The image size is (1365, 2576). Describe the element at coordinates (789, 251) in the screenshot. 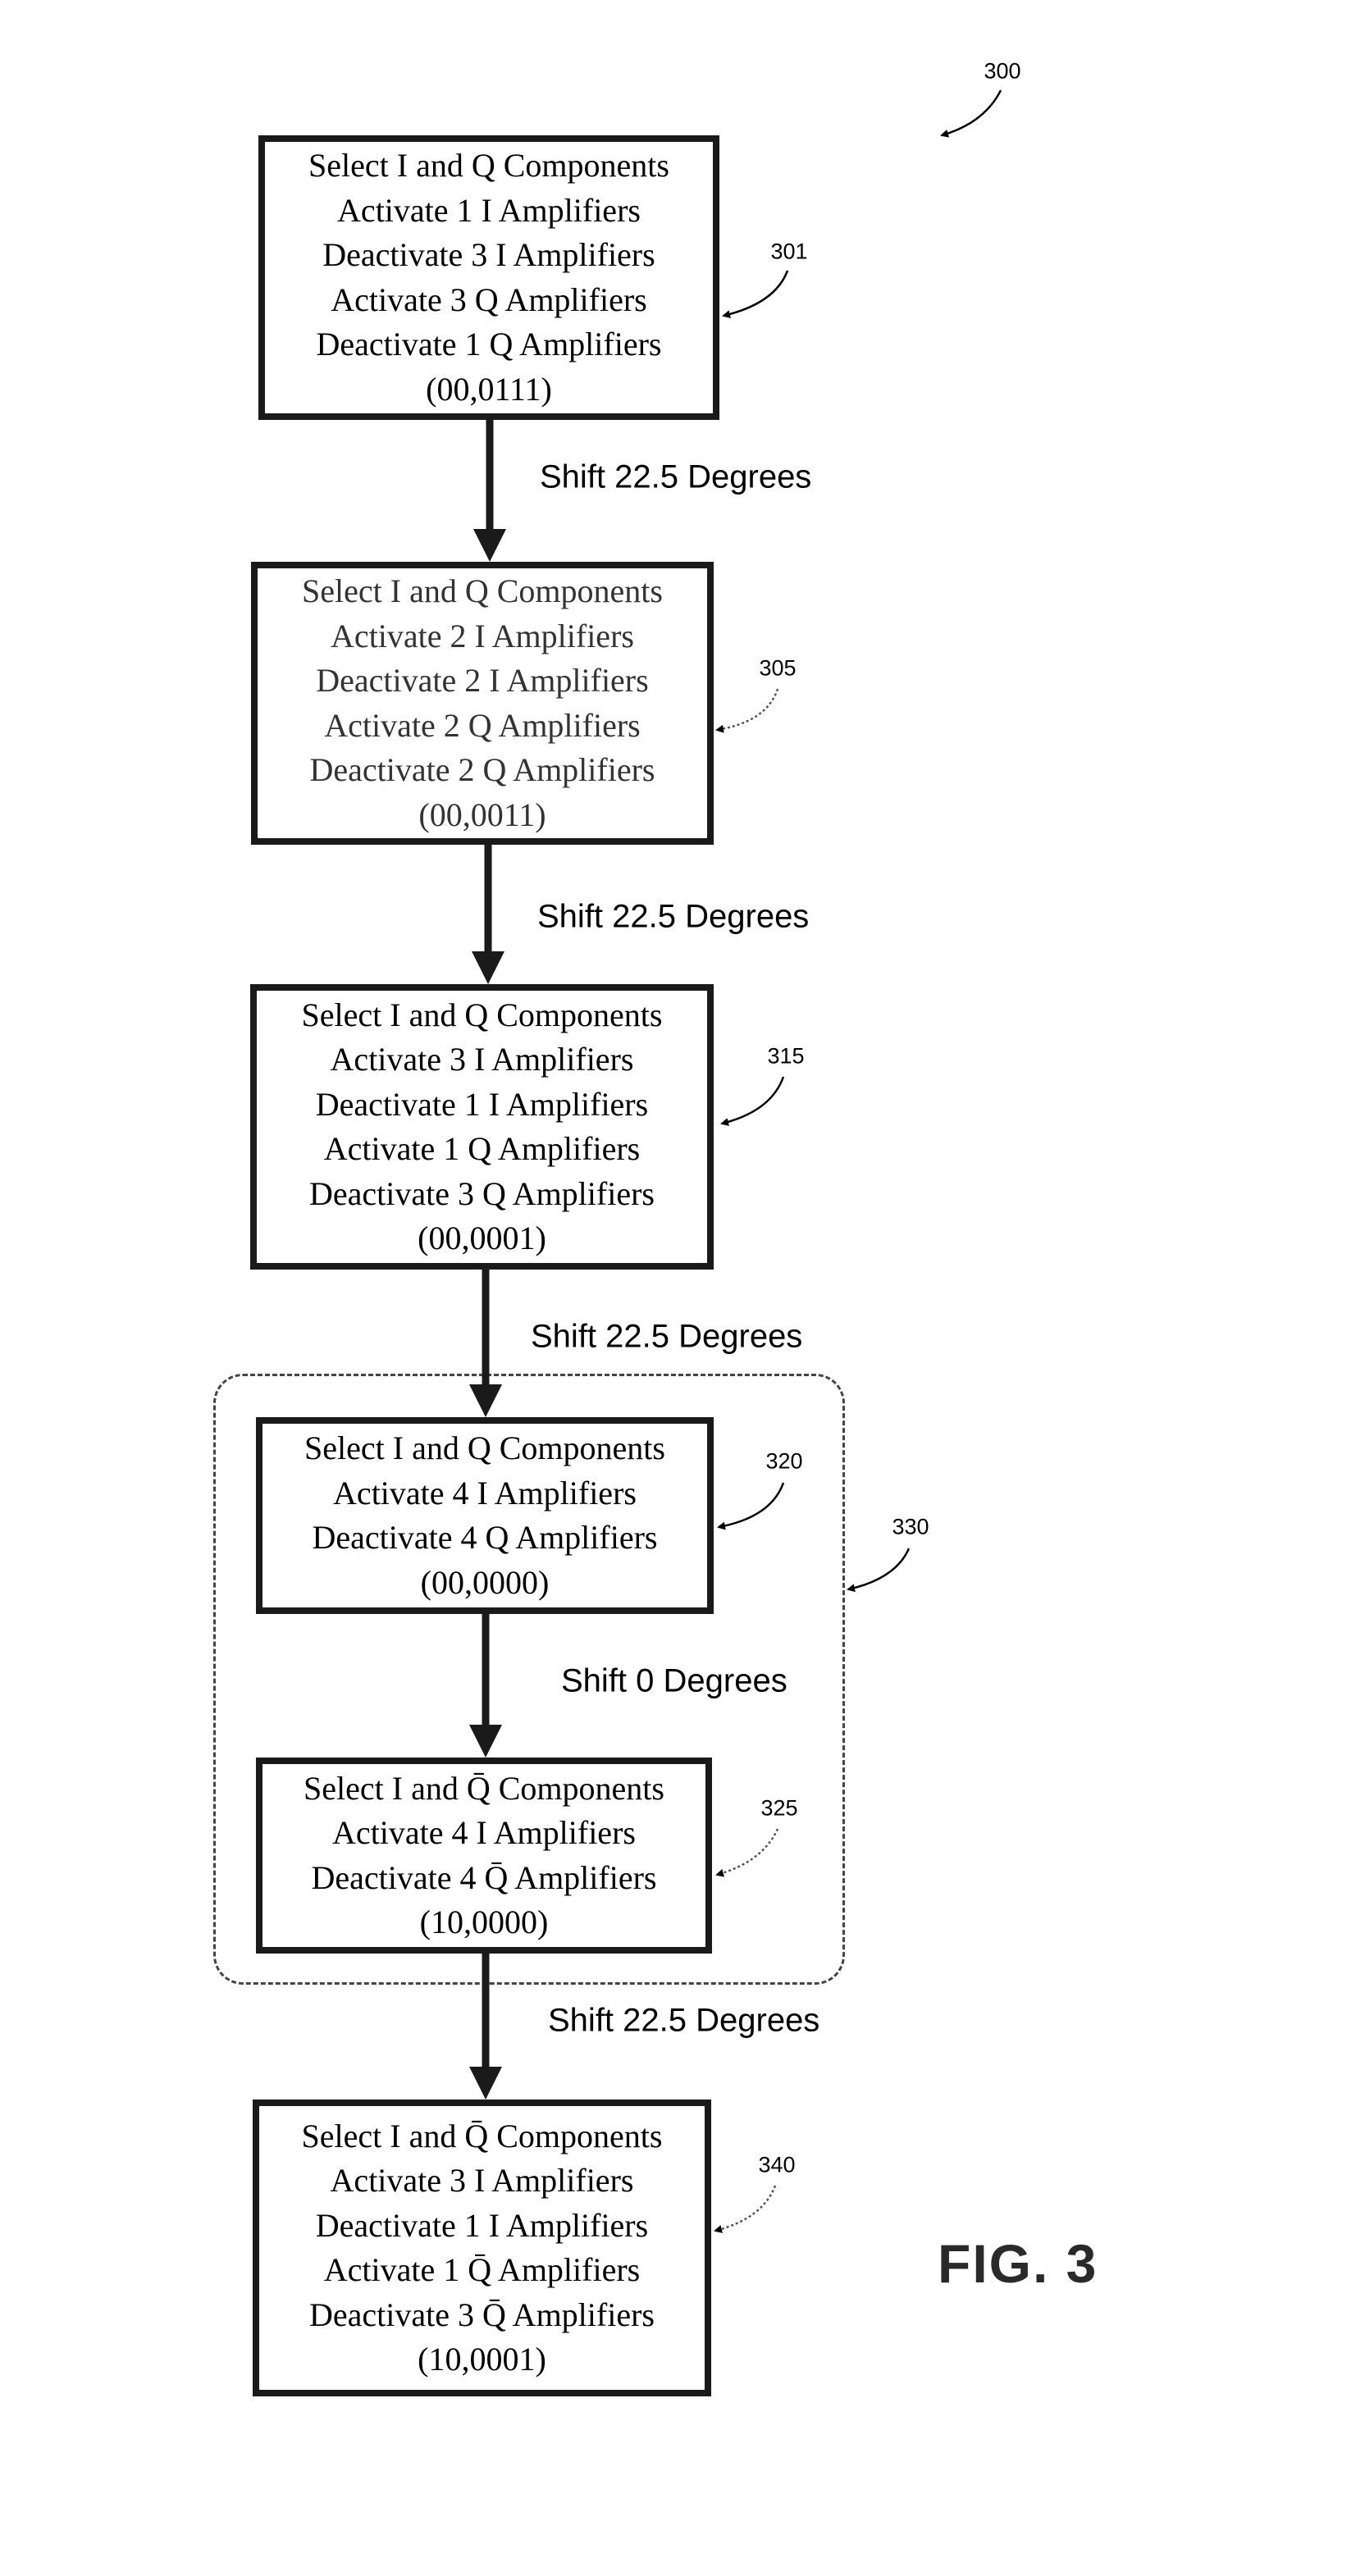

I see `step-ref-label: 301` at that location.